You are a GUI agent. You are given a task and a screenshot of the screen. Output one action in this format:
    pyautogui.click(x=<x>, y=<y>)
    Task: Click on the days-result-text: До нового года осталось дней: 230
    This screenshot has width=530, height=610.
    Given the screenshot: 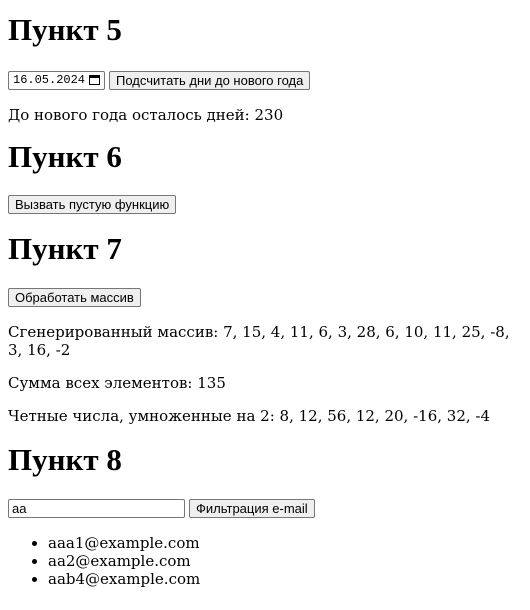 What is the action you would take?
    pyautogui.click(x=146, y=114)
    